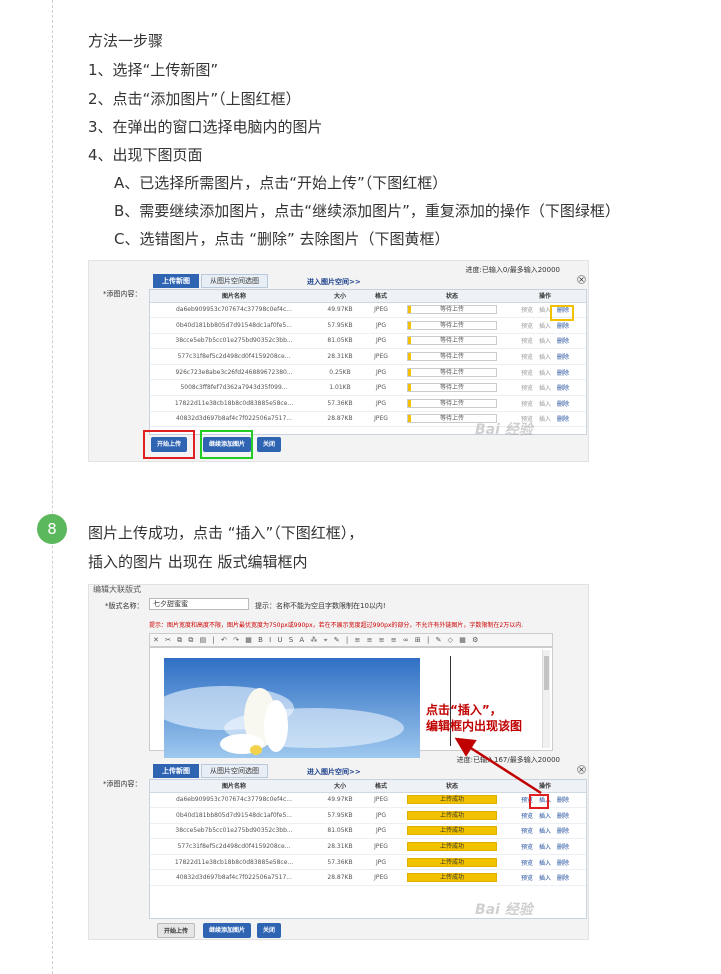 This screenshot has width=721, height=974. I want to click on name-input: 七夕甜蜜蜜, so click(199, 604).